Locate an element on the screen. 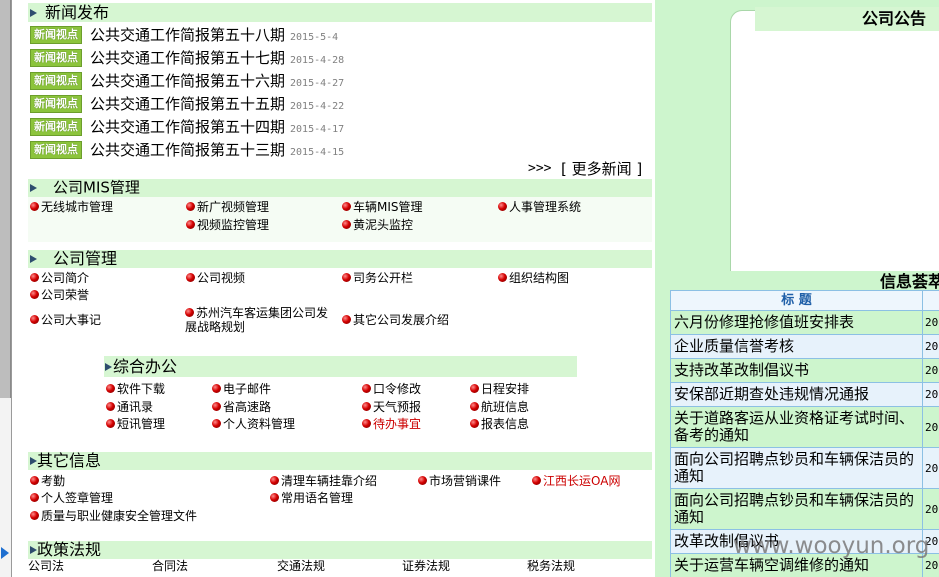 The height and width of the screenshot is (577, 939). mis-mud-truck-monitor-link: 黄泥头监控 is located at coordinates (377, 225).